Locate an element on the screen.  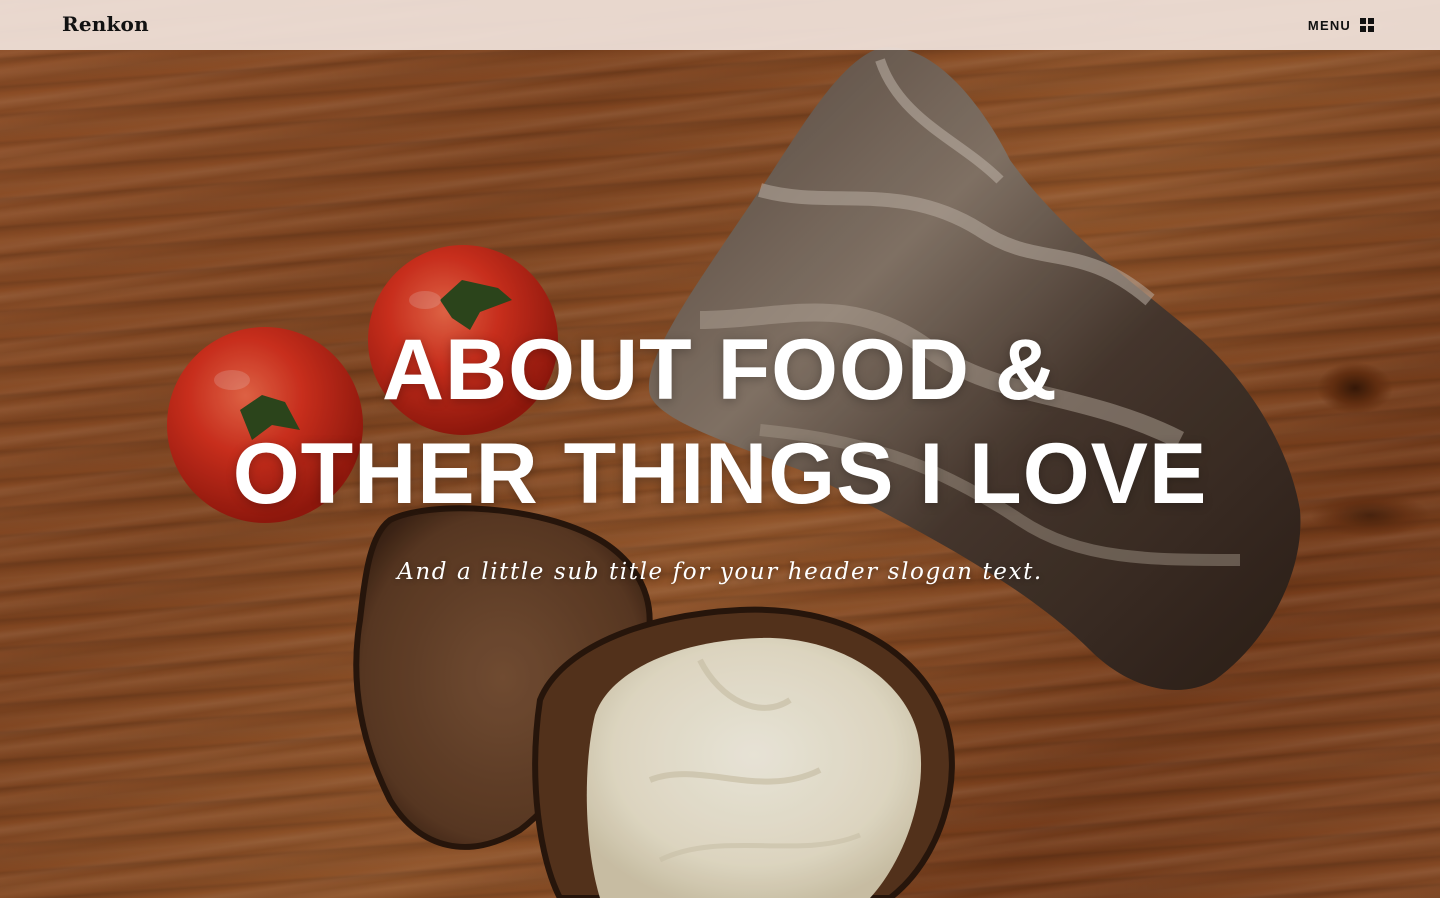
menu-label: MENU is located at coordinates (1329, 25).